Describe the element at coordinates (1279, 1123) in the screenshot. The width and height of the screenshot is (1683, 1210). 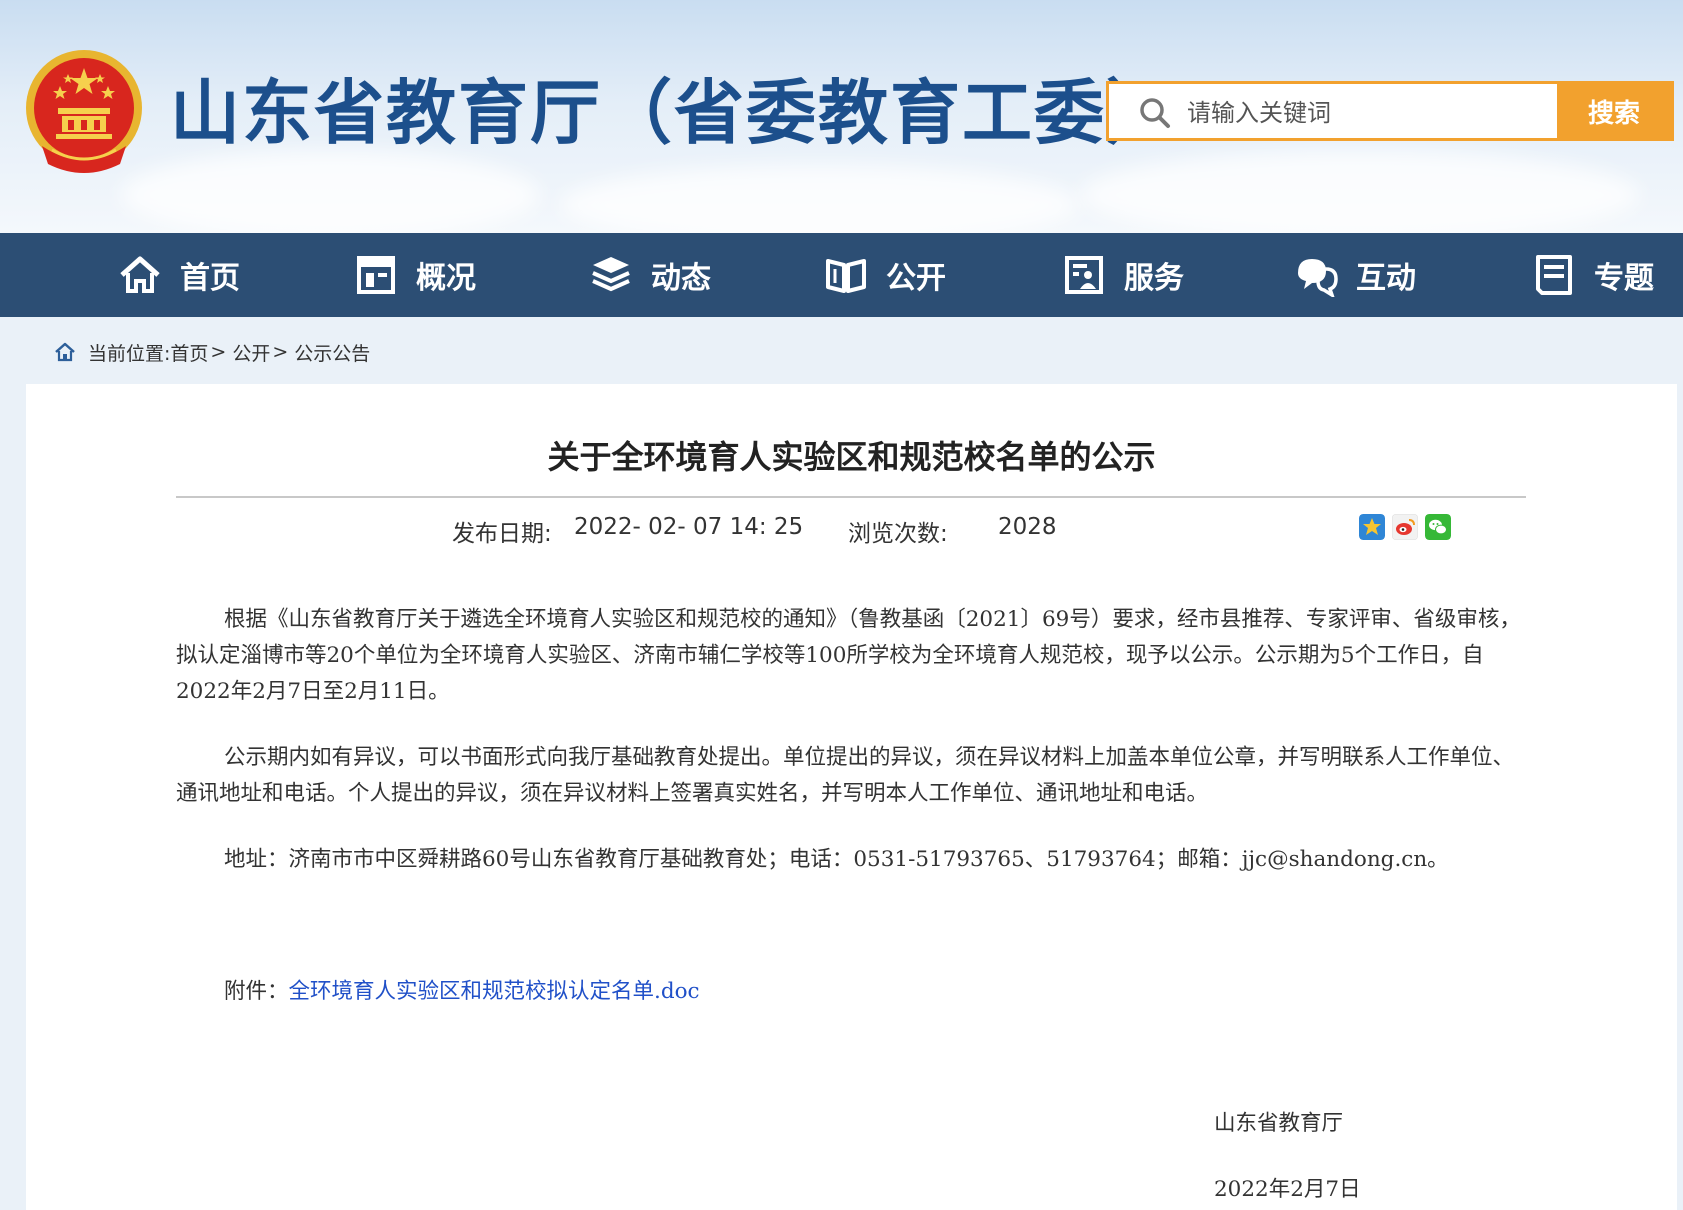
I see `signature-org: 山东省教育厅` at that location.